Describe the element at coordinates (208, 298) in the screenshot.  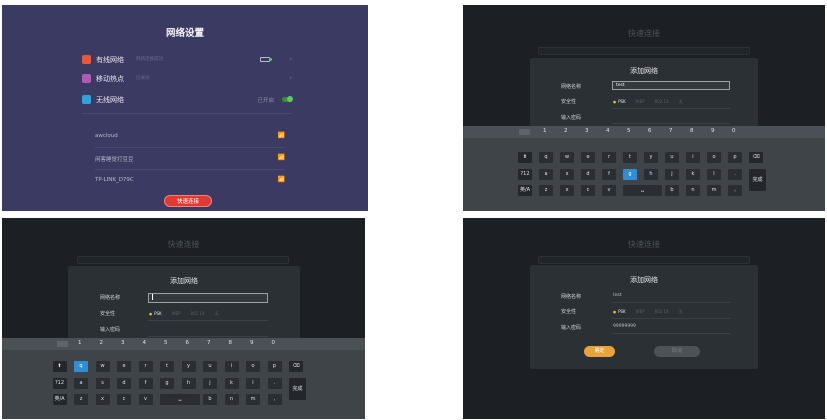
I see `network-name-input` at that location.